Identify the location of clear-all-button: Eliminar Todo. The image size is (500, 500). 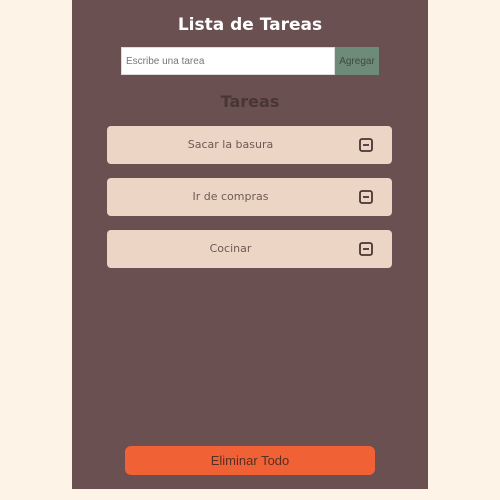
(250, 460).